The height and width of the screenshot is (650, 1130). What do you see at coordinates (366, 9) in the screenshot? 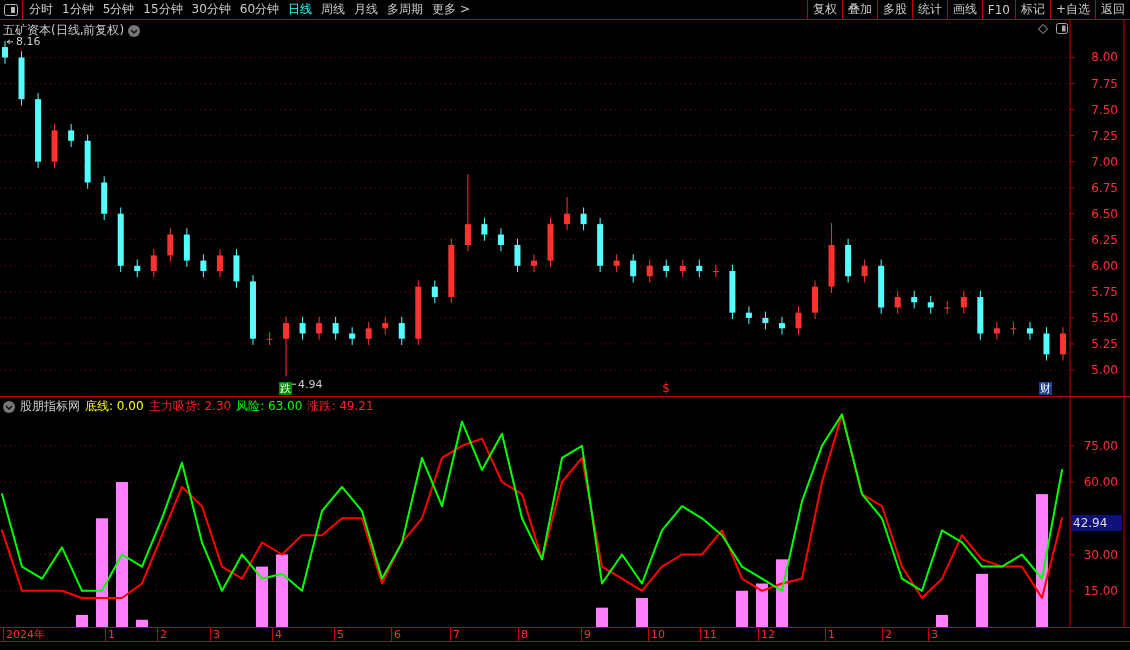
I see `period-tab: 月线` at bounding box center [366, 9].